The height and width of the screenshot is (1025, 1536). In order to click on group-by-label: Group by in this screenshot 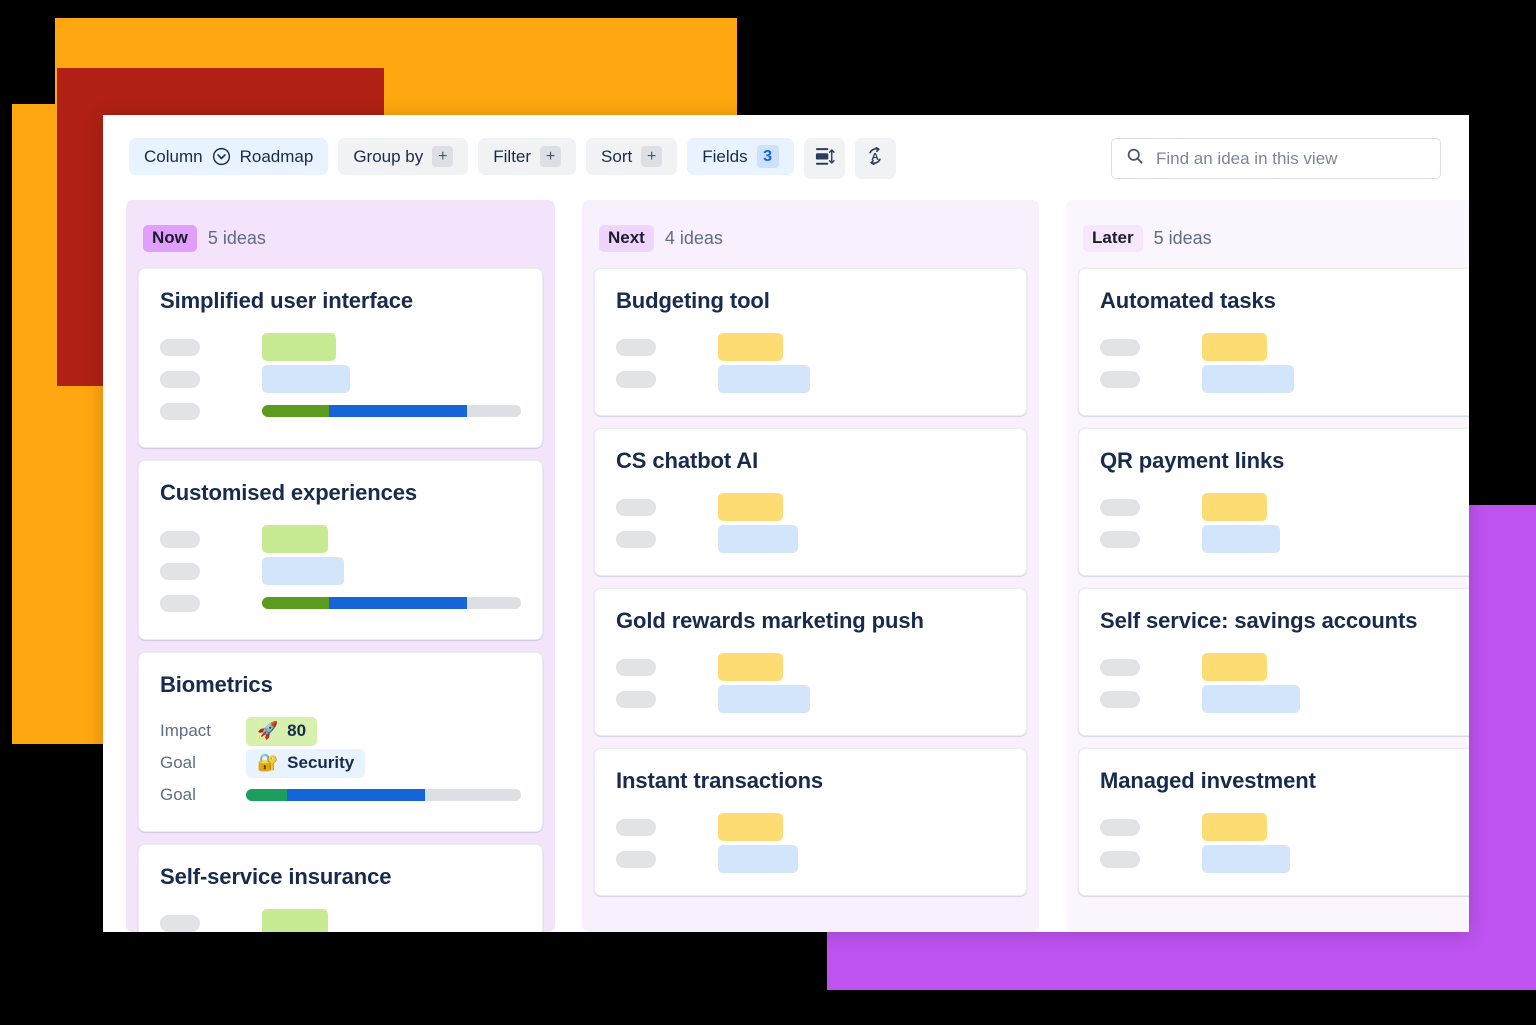, I will do `click(388, 156)`.